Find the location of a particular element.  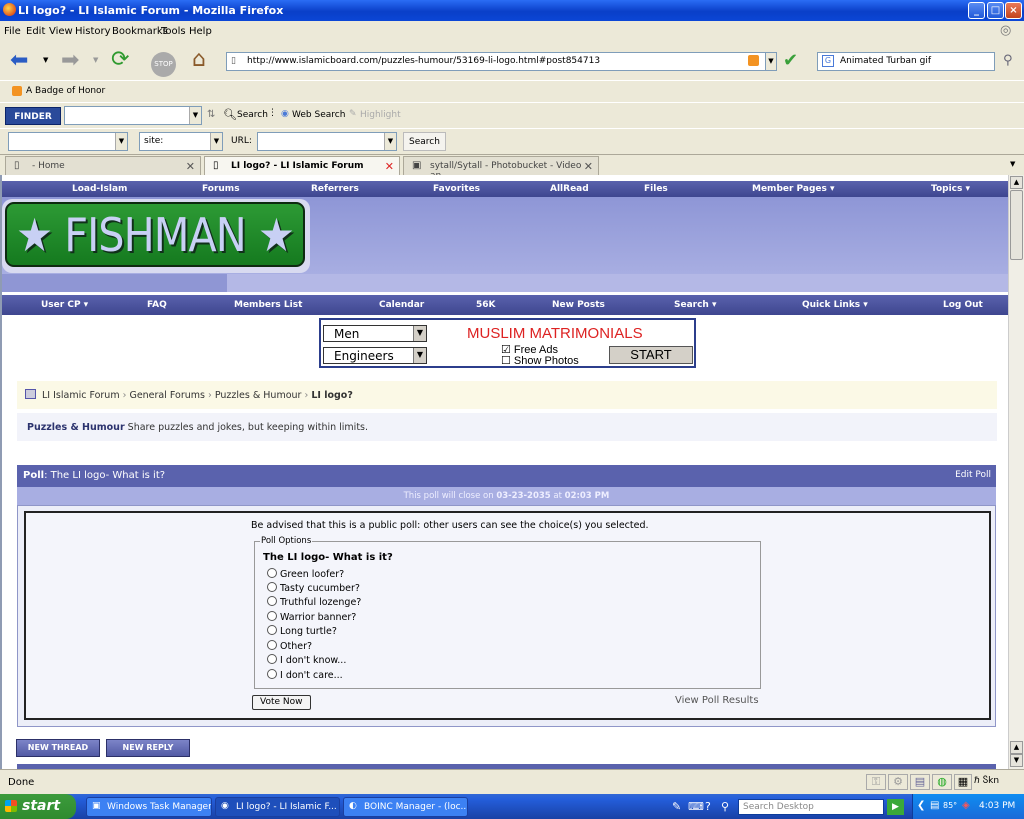

back-icon: ⬅ is located at coordinates (19, 60).